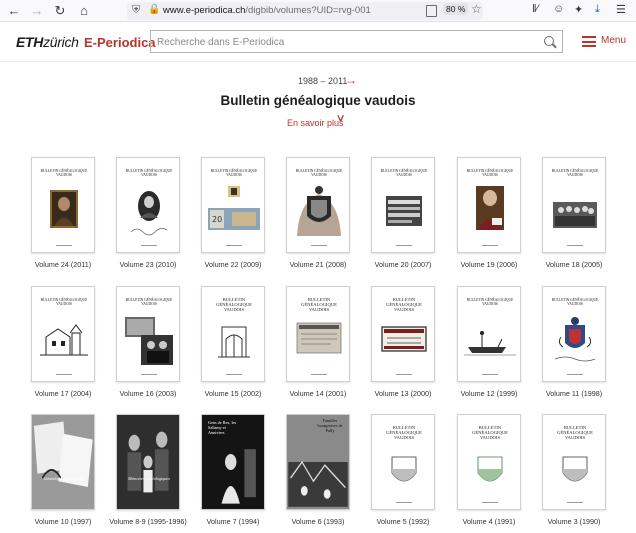  I want to click on volume-label: Volume 12 (1999), so click(489, 393).